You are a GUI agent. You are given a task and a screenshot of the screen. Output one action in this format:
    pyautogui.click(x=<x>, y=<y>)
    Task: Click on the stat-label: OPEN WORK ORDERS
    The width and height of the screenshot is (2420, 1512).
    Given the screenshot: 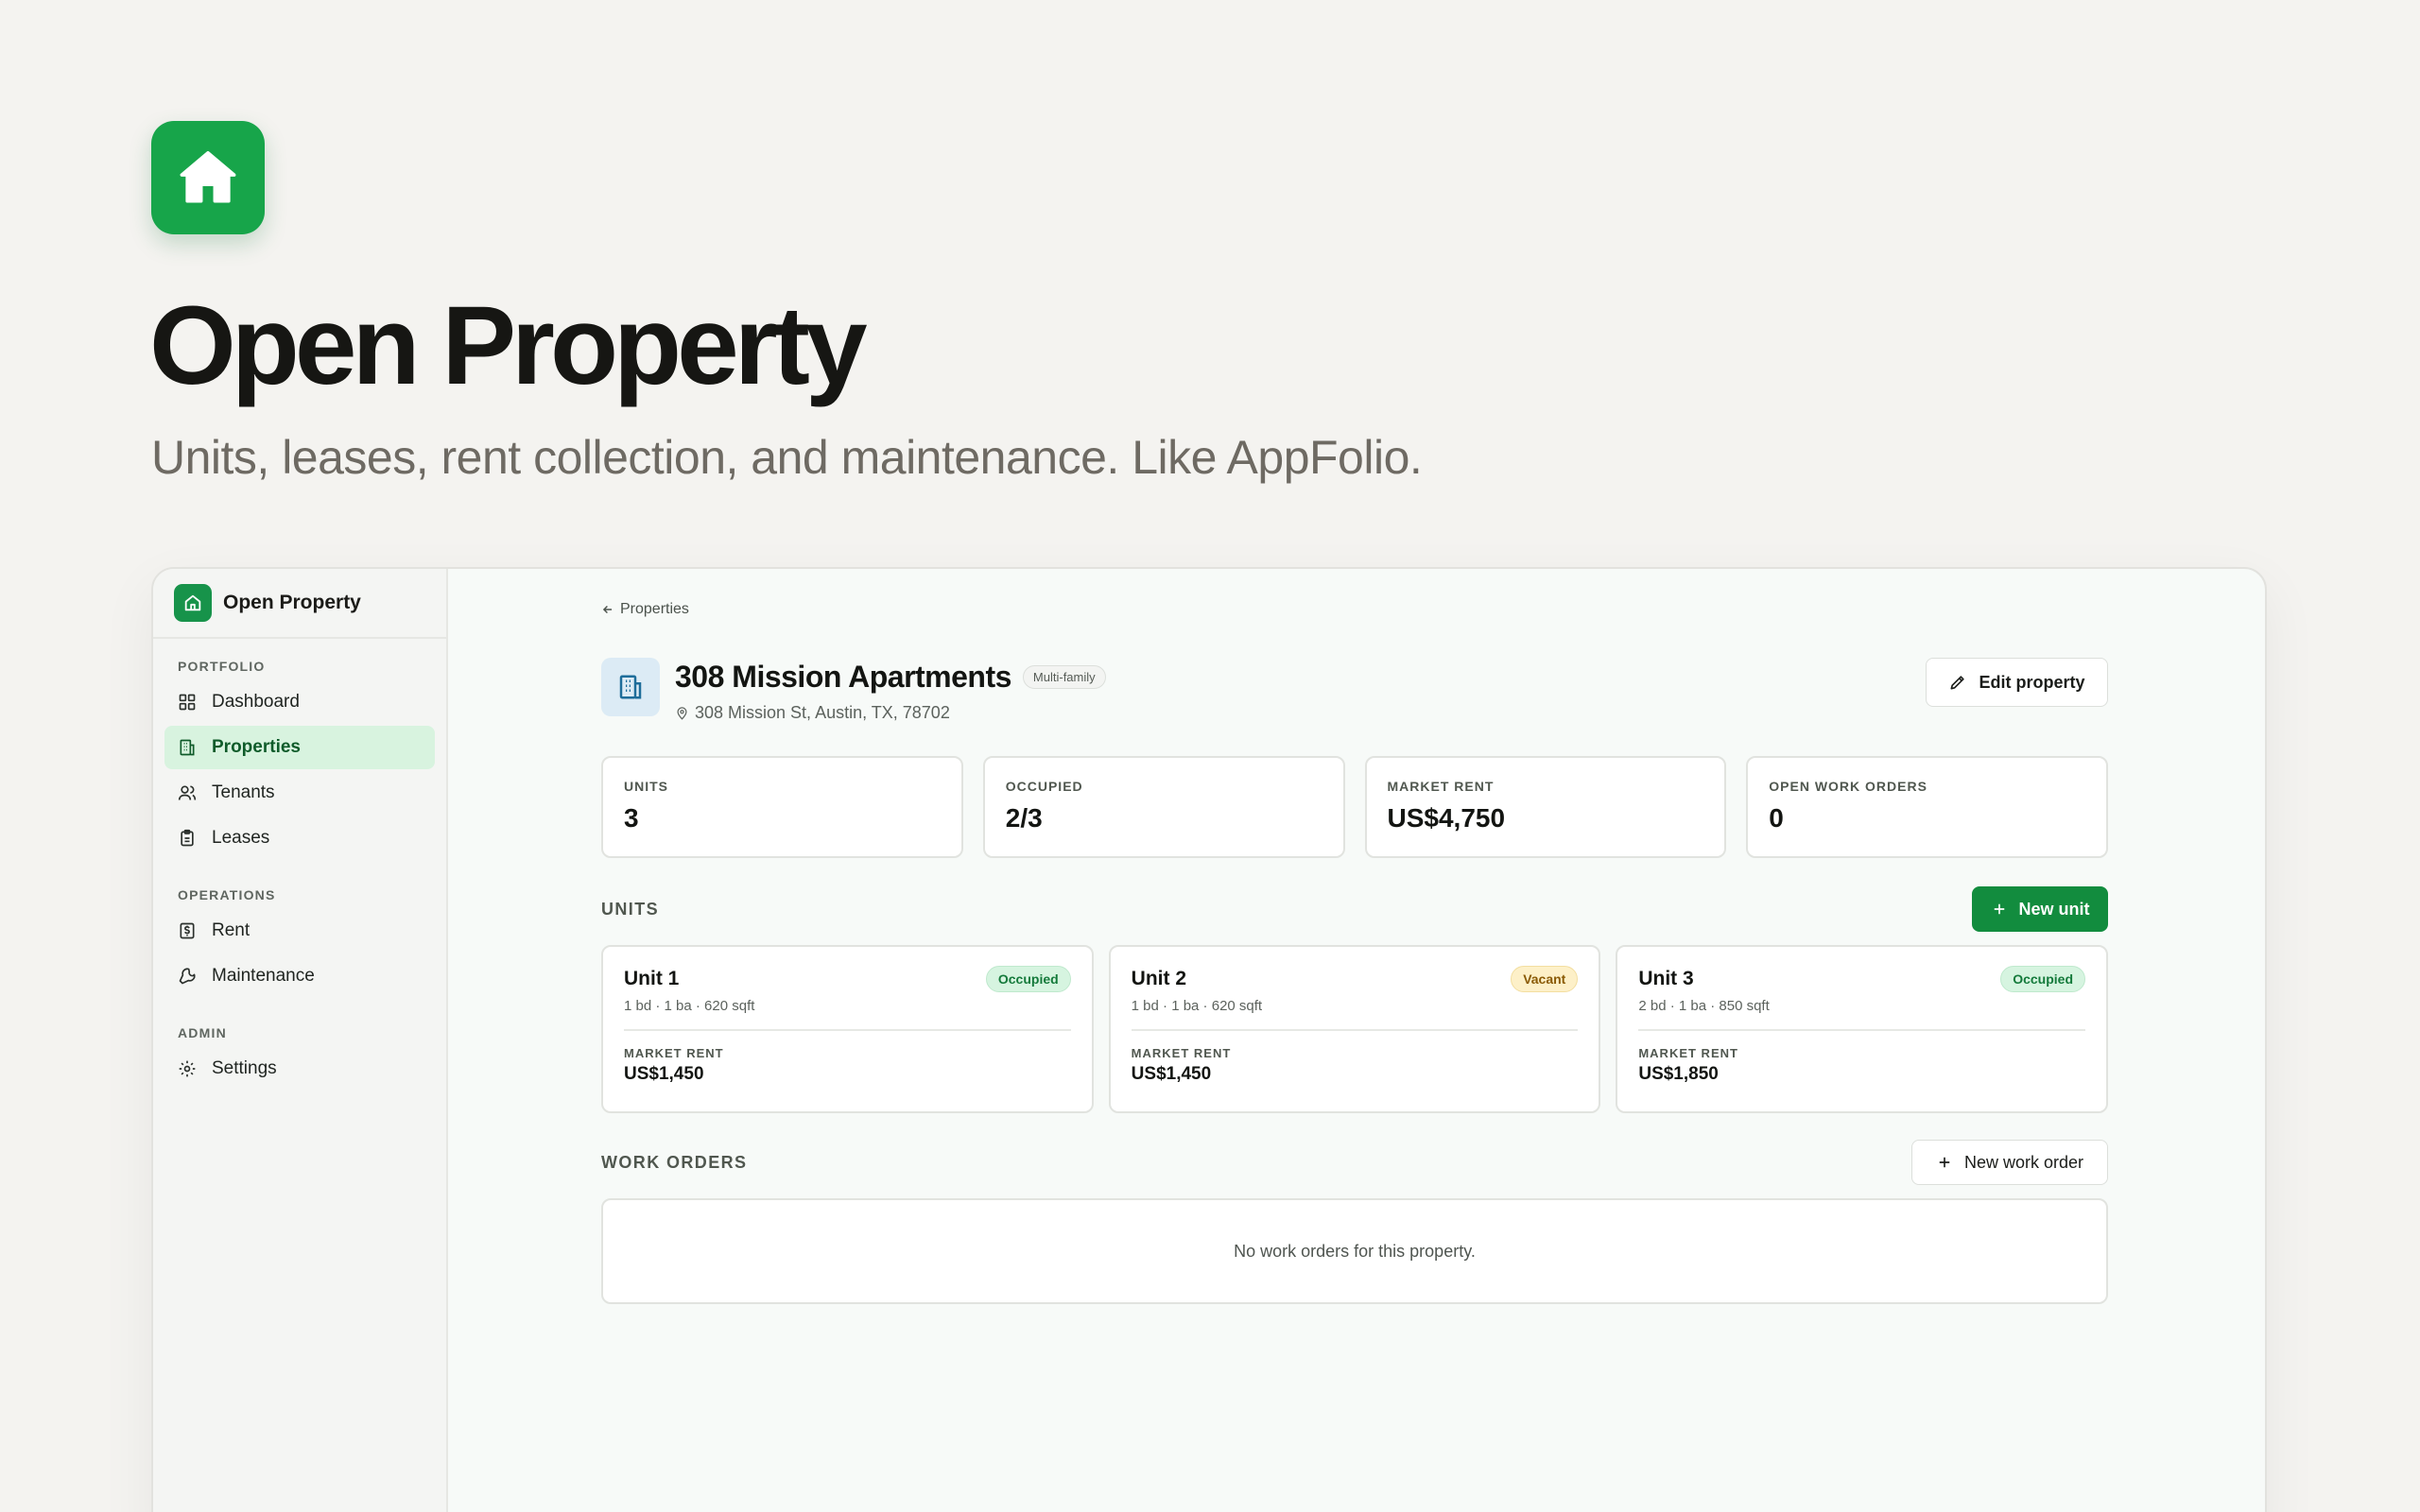 What is the action you would take?
    pyautogui.click(x=1848, y=786)
    